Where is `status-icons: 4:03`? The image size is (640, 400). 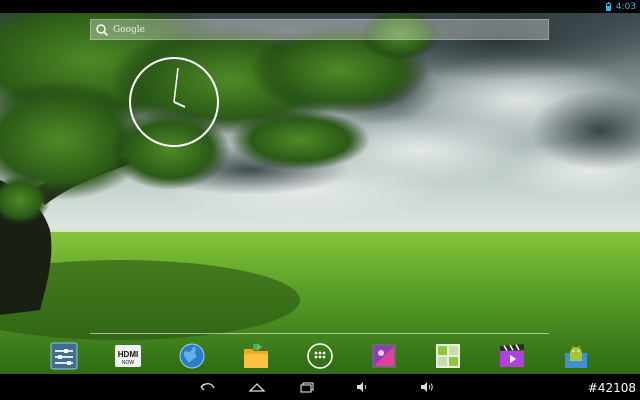 status-icons: 4:03 is located at coordinates (620, 6).